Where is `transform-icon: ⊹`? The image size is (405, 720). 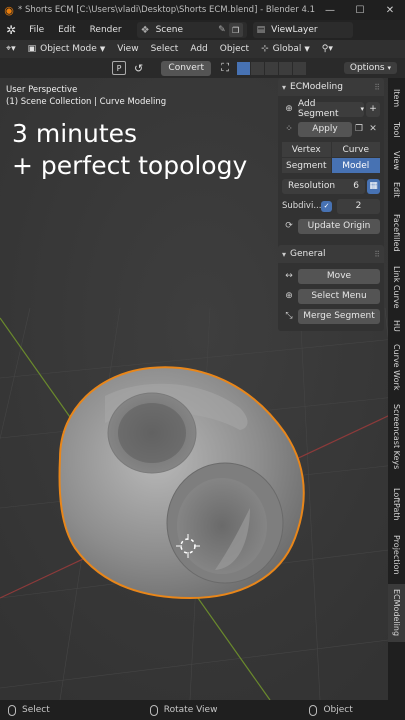
transform-icon: ⊹ is located at coordinates (265, 49).